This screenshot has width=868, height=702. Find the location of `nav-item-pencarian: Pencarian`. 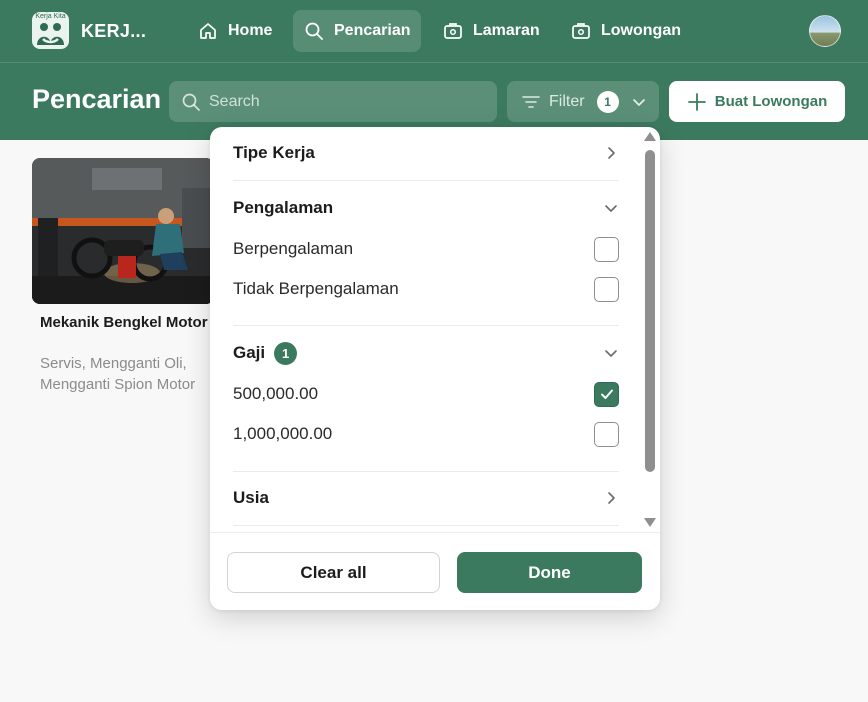

nav-item-pencarian: Pencarian is located at coordinates (357, 31).